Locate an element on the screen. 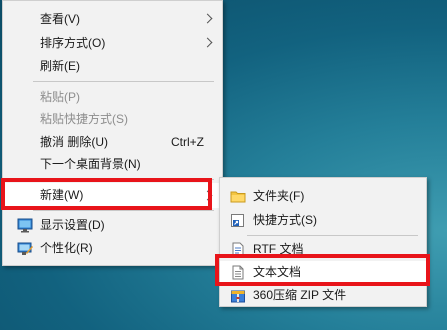 The image size is (447, 330). personalize-icon is located at coordinates (25, 248).